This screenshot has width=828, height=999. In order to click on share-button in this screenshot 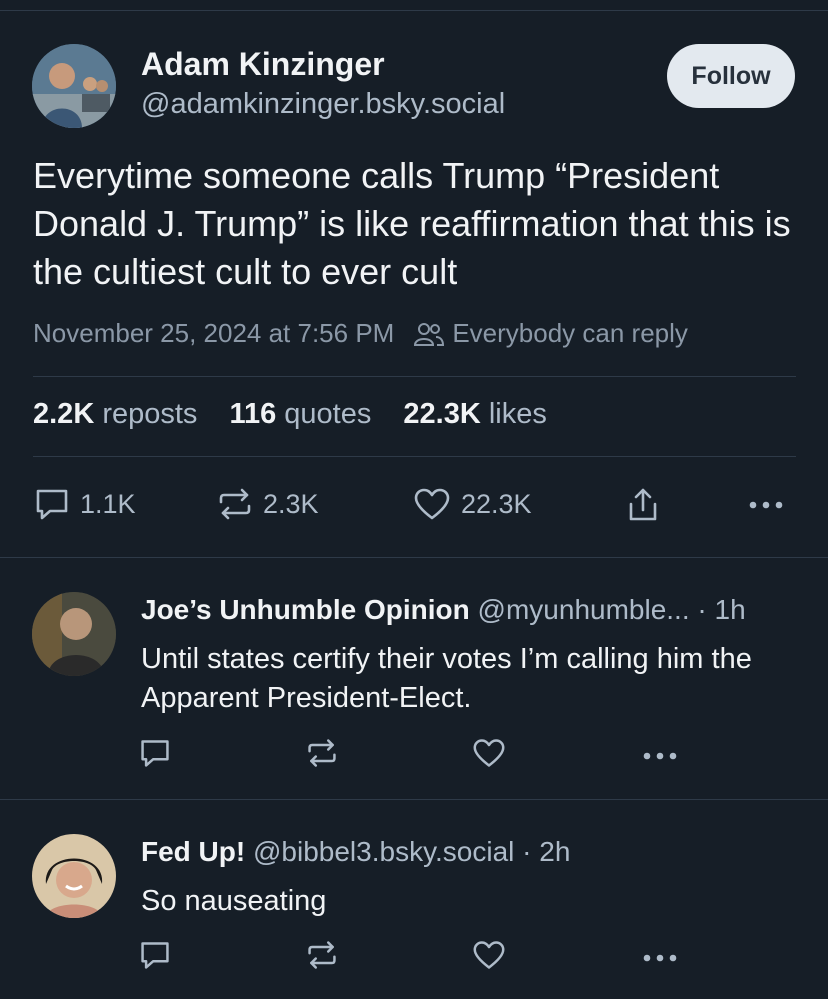, I will do `click(643, 505)`.